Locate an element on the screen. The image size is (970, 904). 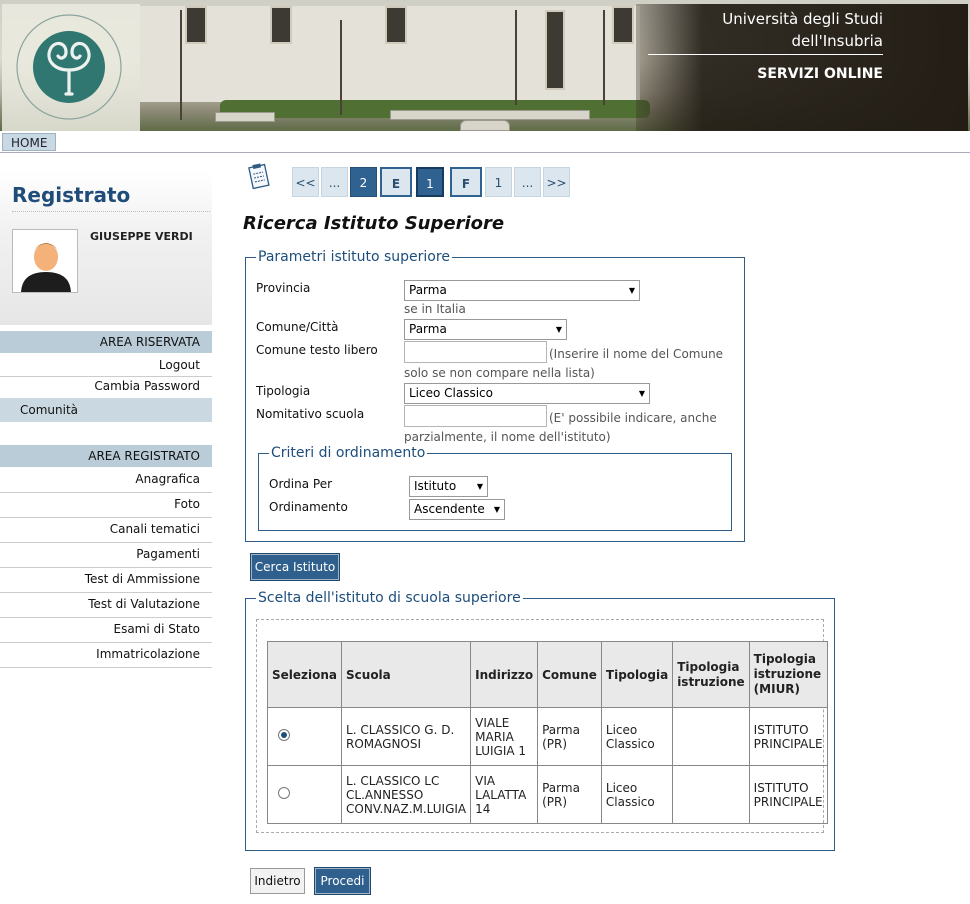
section-area-riservata: AREA RISERVATA is located at coordinates (106, 342).